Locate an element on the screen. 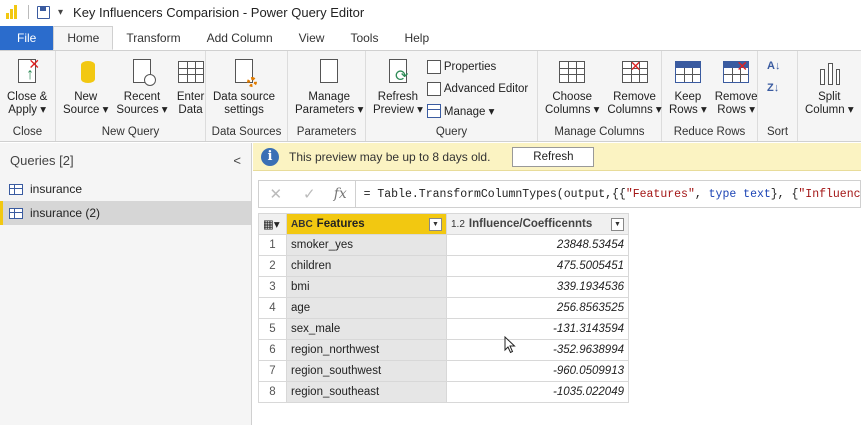 The image size is (861, 425). group-label-data-sources: Data Sources is located at coordinates (246, 132).